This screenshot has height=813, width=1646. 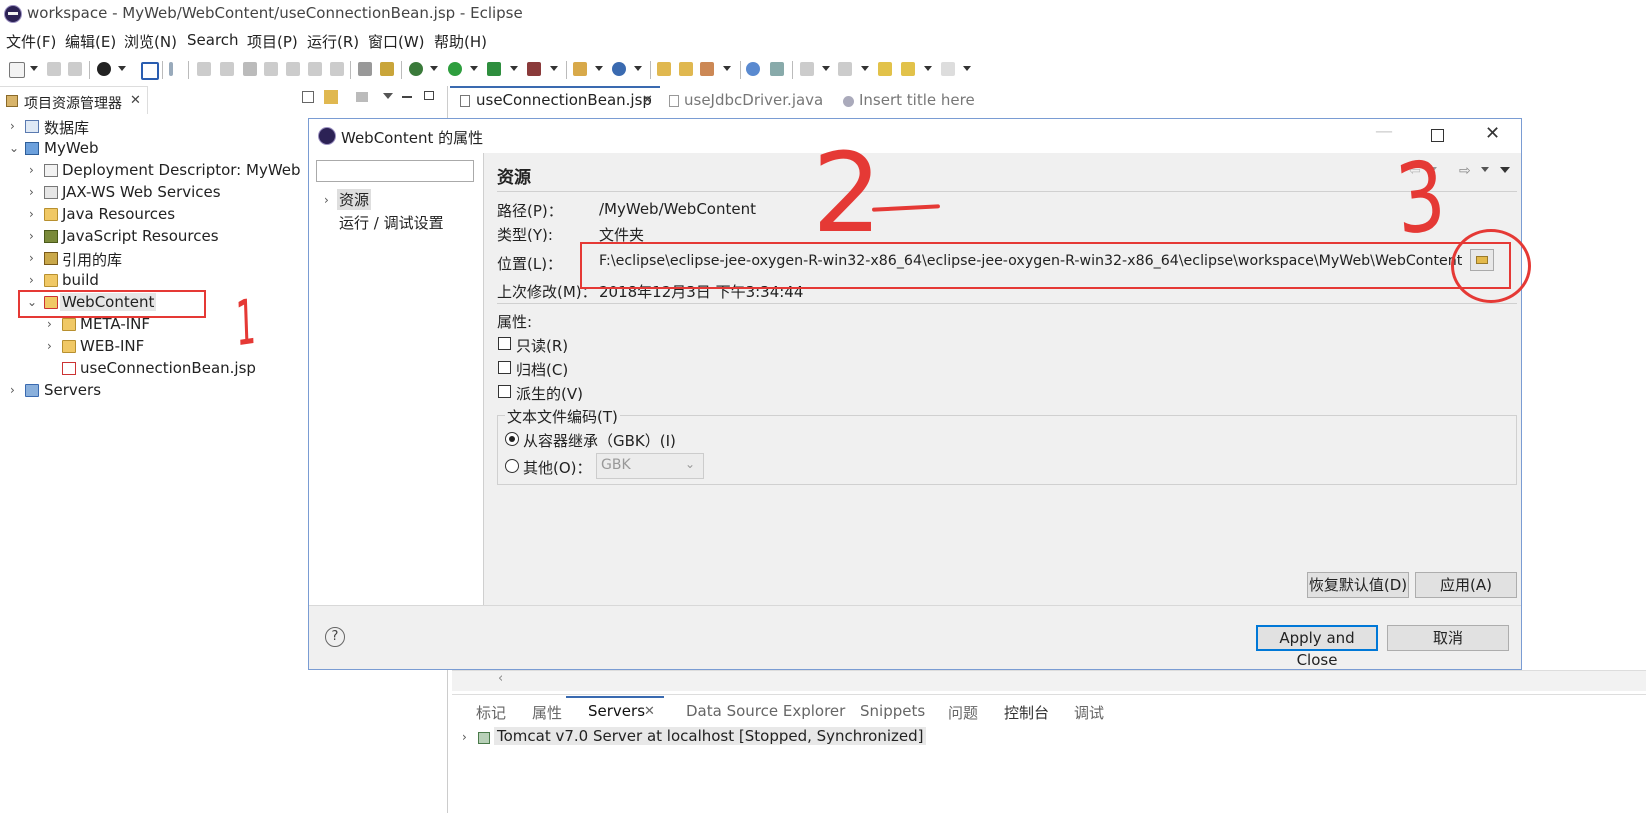 I want to click on run-server-icon, so click(x=494, y=69).